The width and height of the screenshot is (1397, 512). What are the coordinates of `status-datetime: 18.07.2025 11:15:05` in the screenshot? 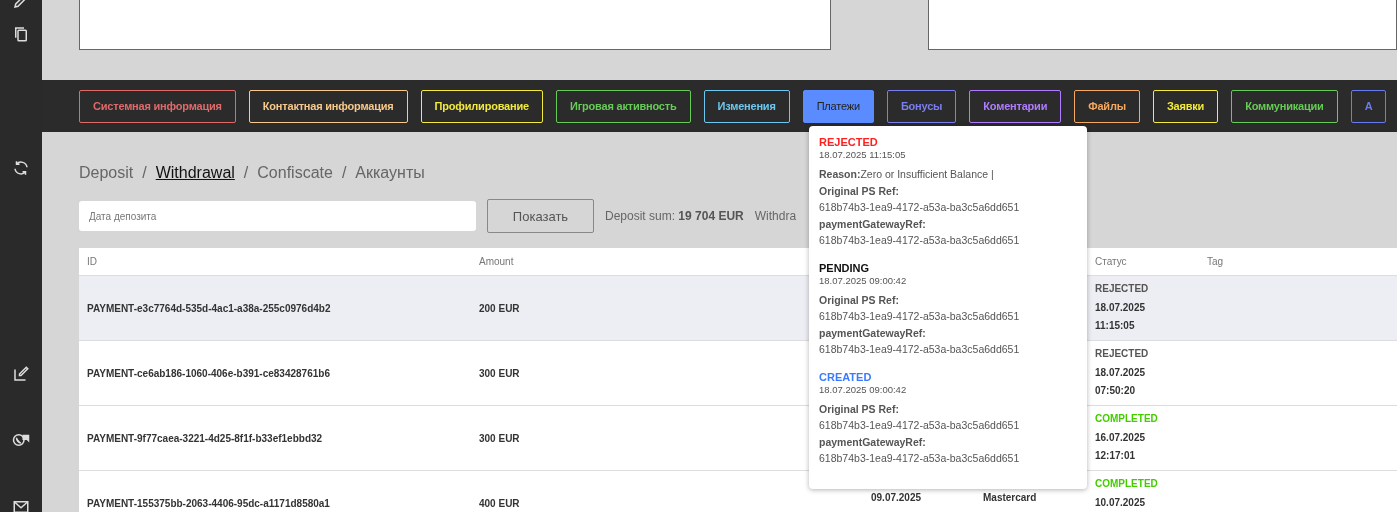 It's located at (863, 154).